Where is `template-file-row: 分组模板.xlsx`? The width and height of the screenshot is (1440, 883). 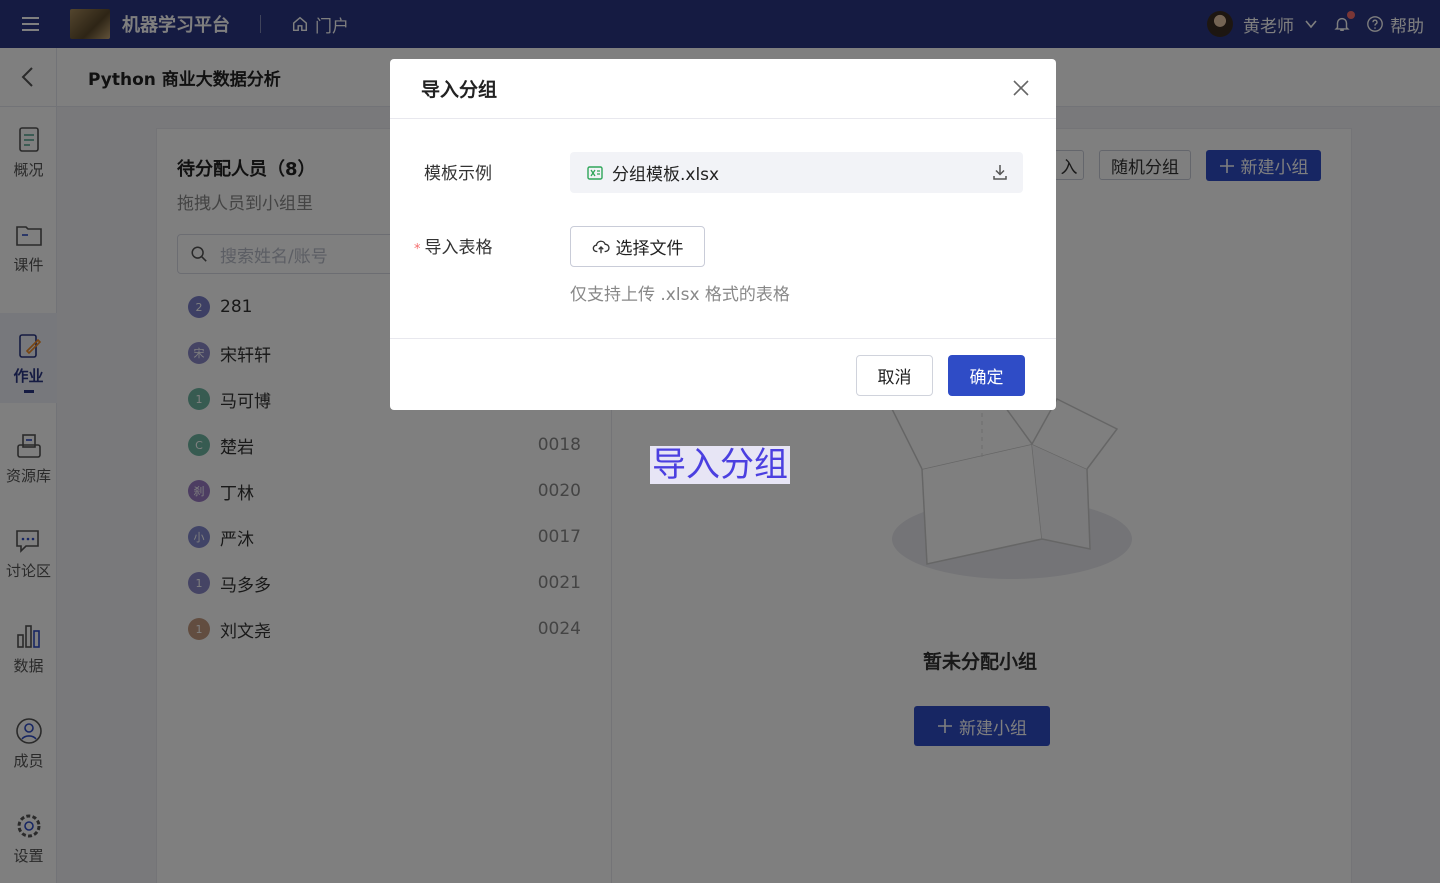 template-file-row: 分组模板.xlsx is located at coordinates (796, 172).